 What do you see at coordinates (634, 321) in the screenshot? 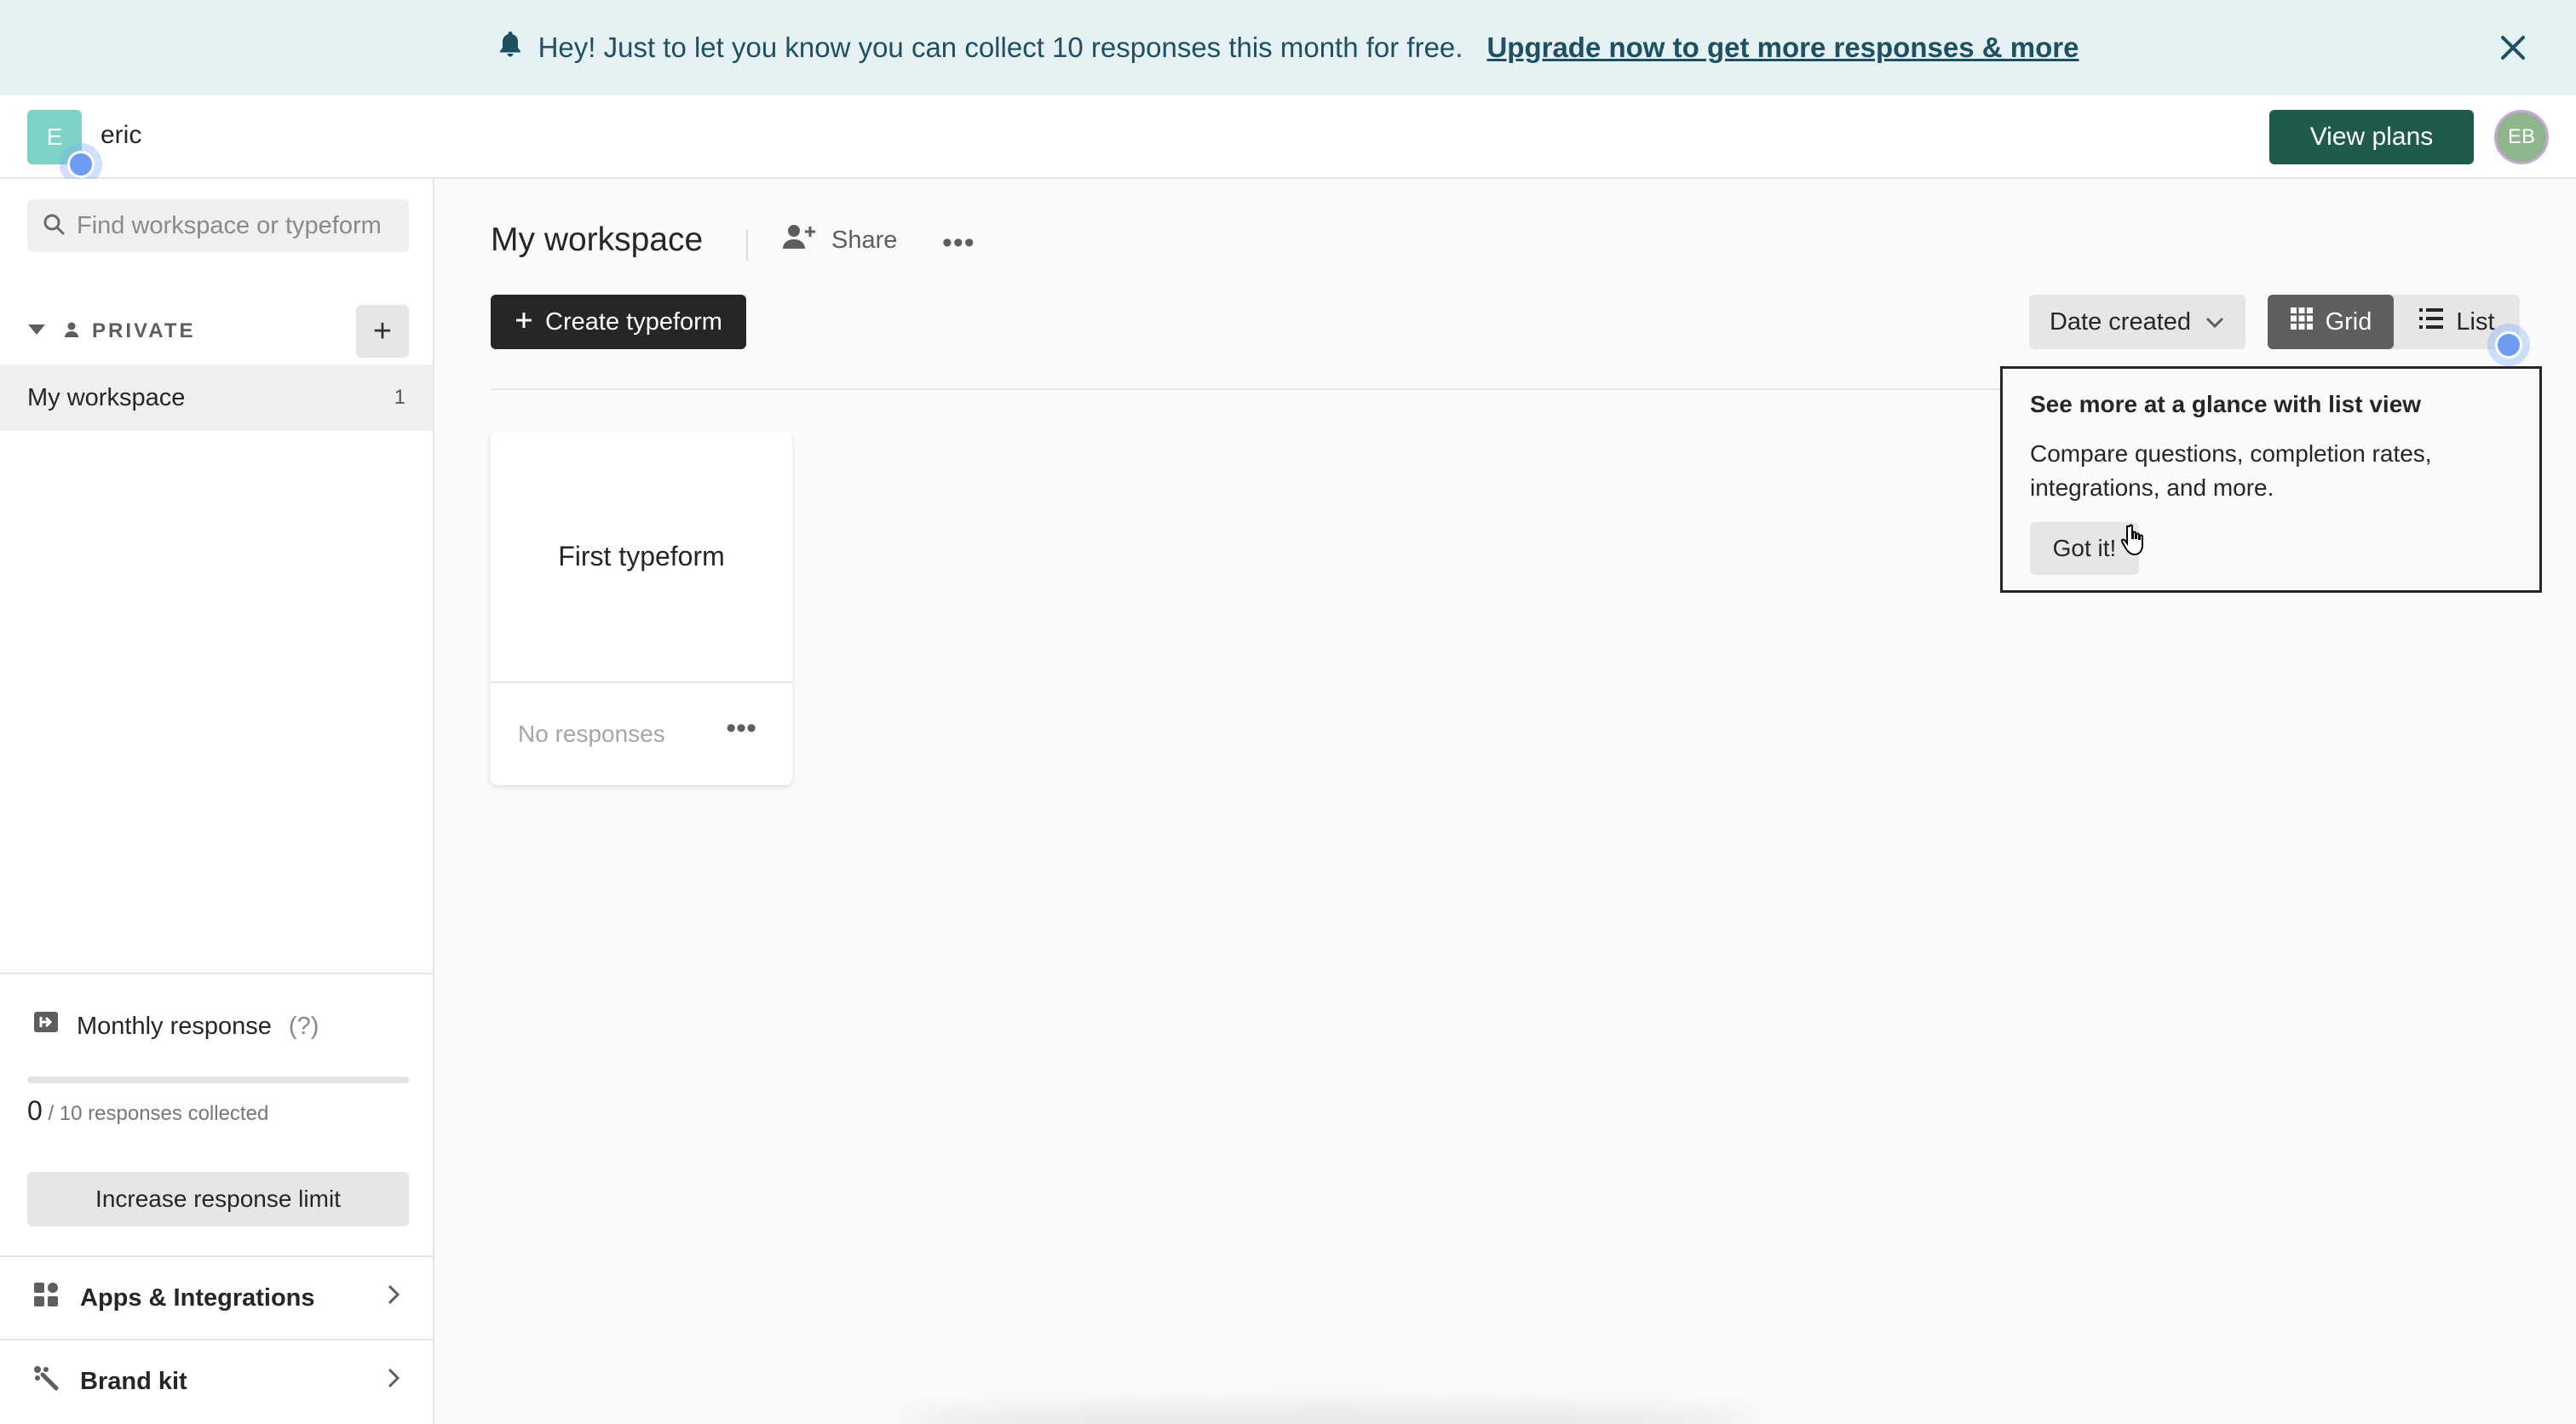
I see `create-typeform-label: Create typeform` at bounding box center [634, 321].